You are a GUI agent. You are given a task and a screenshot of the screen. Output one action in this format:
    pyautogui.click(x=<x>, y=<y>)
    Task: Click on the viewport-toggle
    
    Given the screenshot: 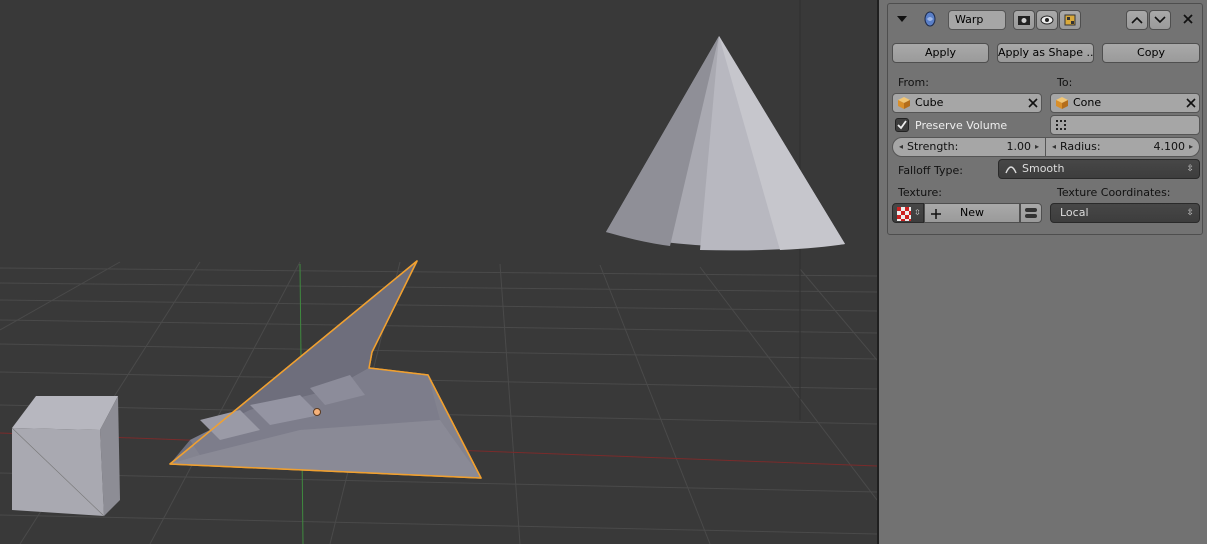 What is the action you would take?
    pyautogui.click(x=1047, y=20)
    